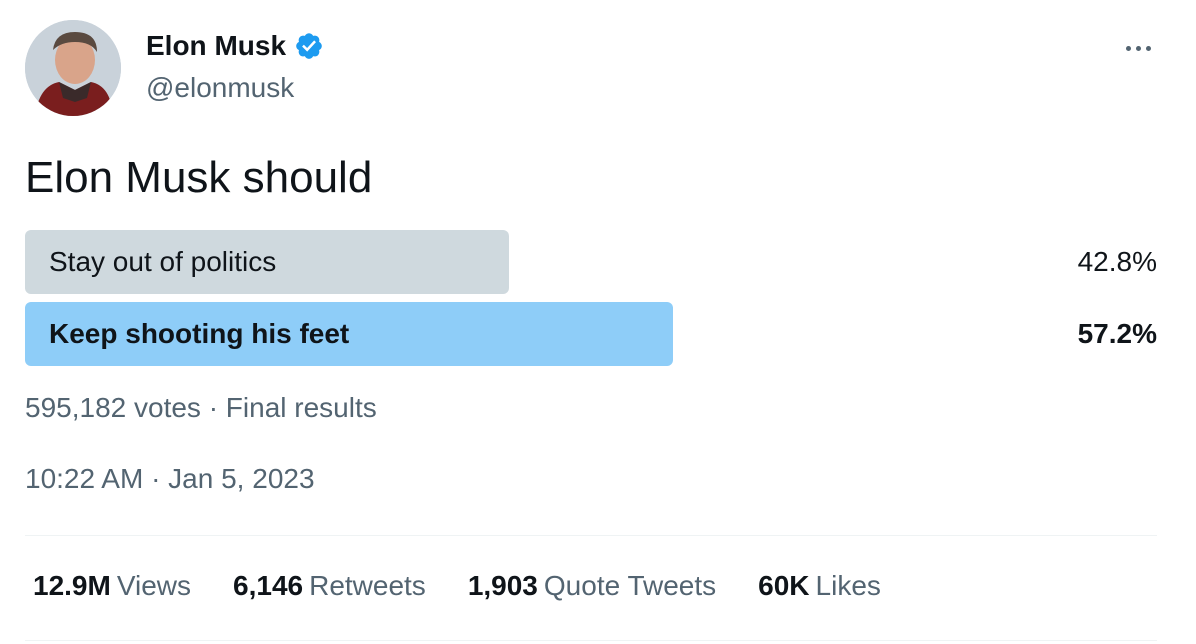 This screenshot has height=644, width=1196. What do you see at coordinates (199, 177) in the screenshot?
I see `tweet-text: Elon Musk should` at bounding box center [199, 177].